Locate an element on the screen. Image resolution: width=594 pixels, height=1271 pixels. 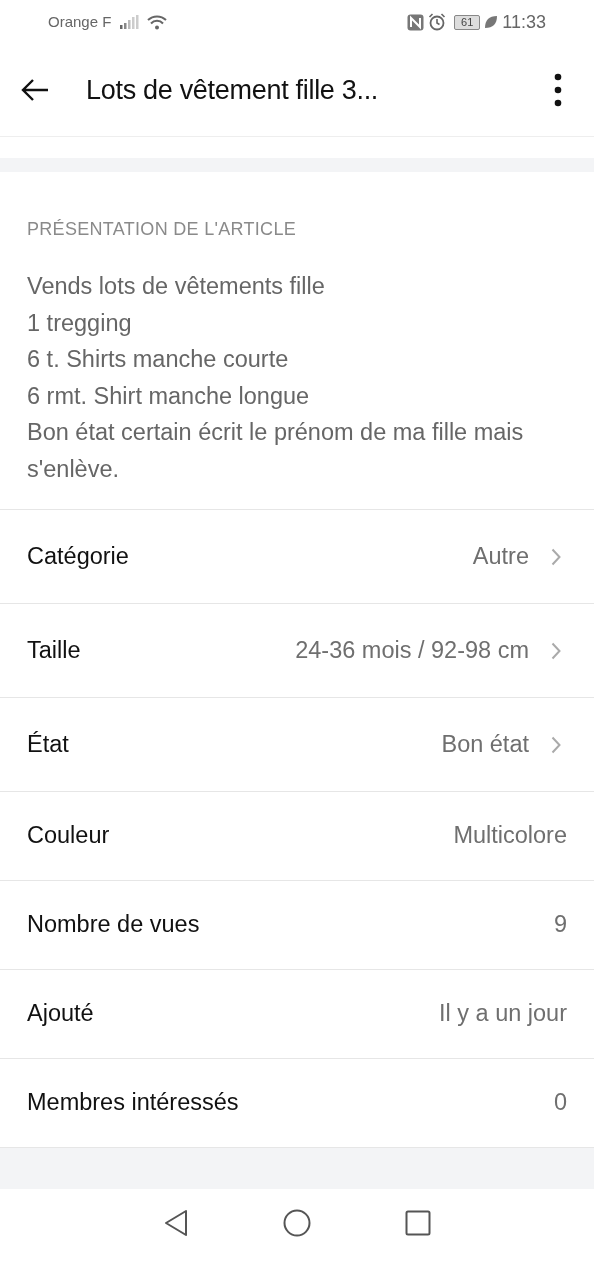
detail-label: Catégorie is located at coordinates (78, 556).